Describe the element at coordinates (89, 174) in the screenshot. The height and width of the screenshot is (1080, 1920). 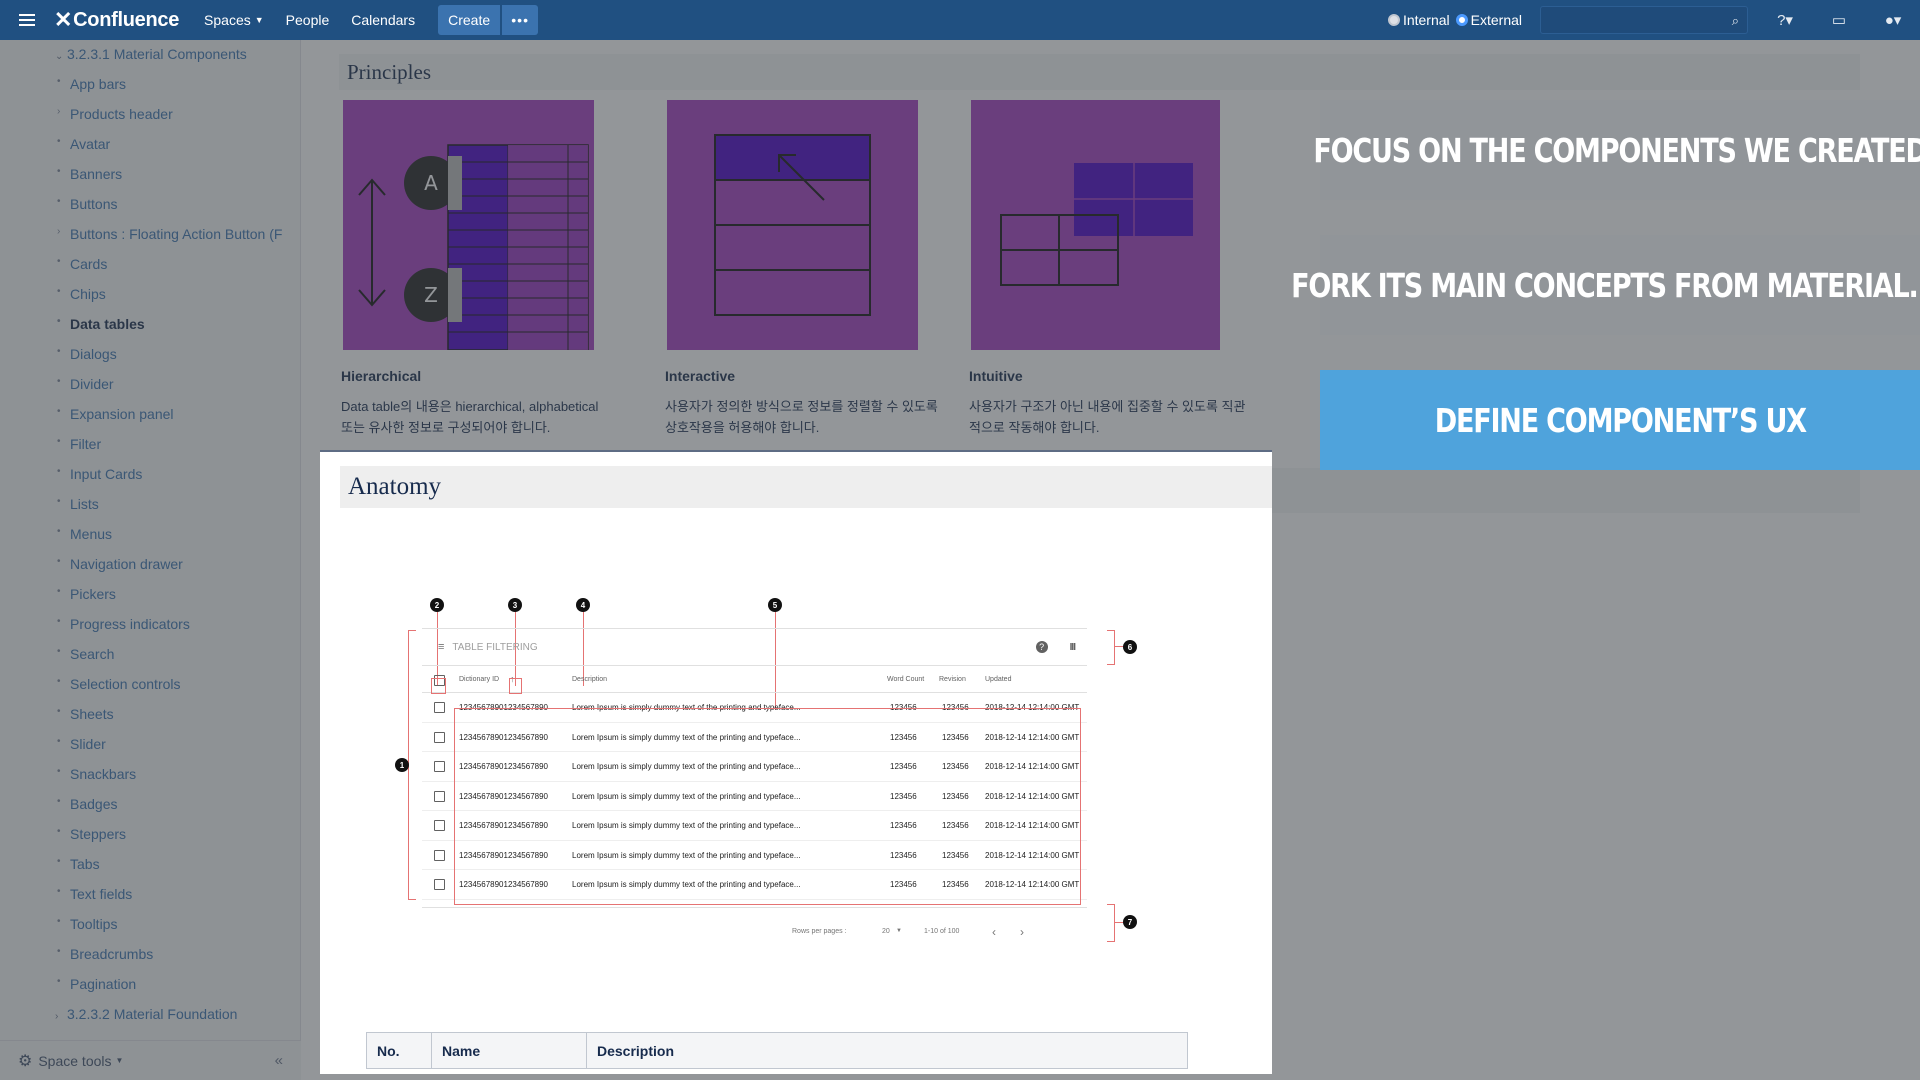
I see `sidebar-item: • Banners` at that location.